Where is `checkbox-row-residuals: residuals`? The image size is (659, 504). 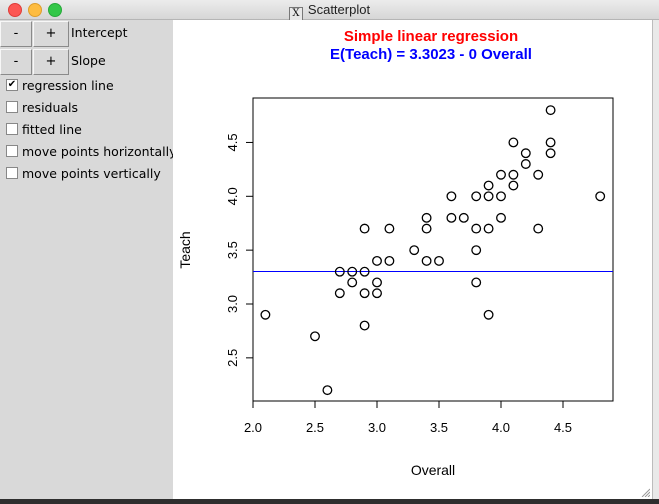 checkbox-row-residuals: residuals is located at coordinates (42, 107).